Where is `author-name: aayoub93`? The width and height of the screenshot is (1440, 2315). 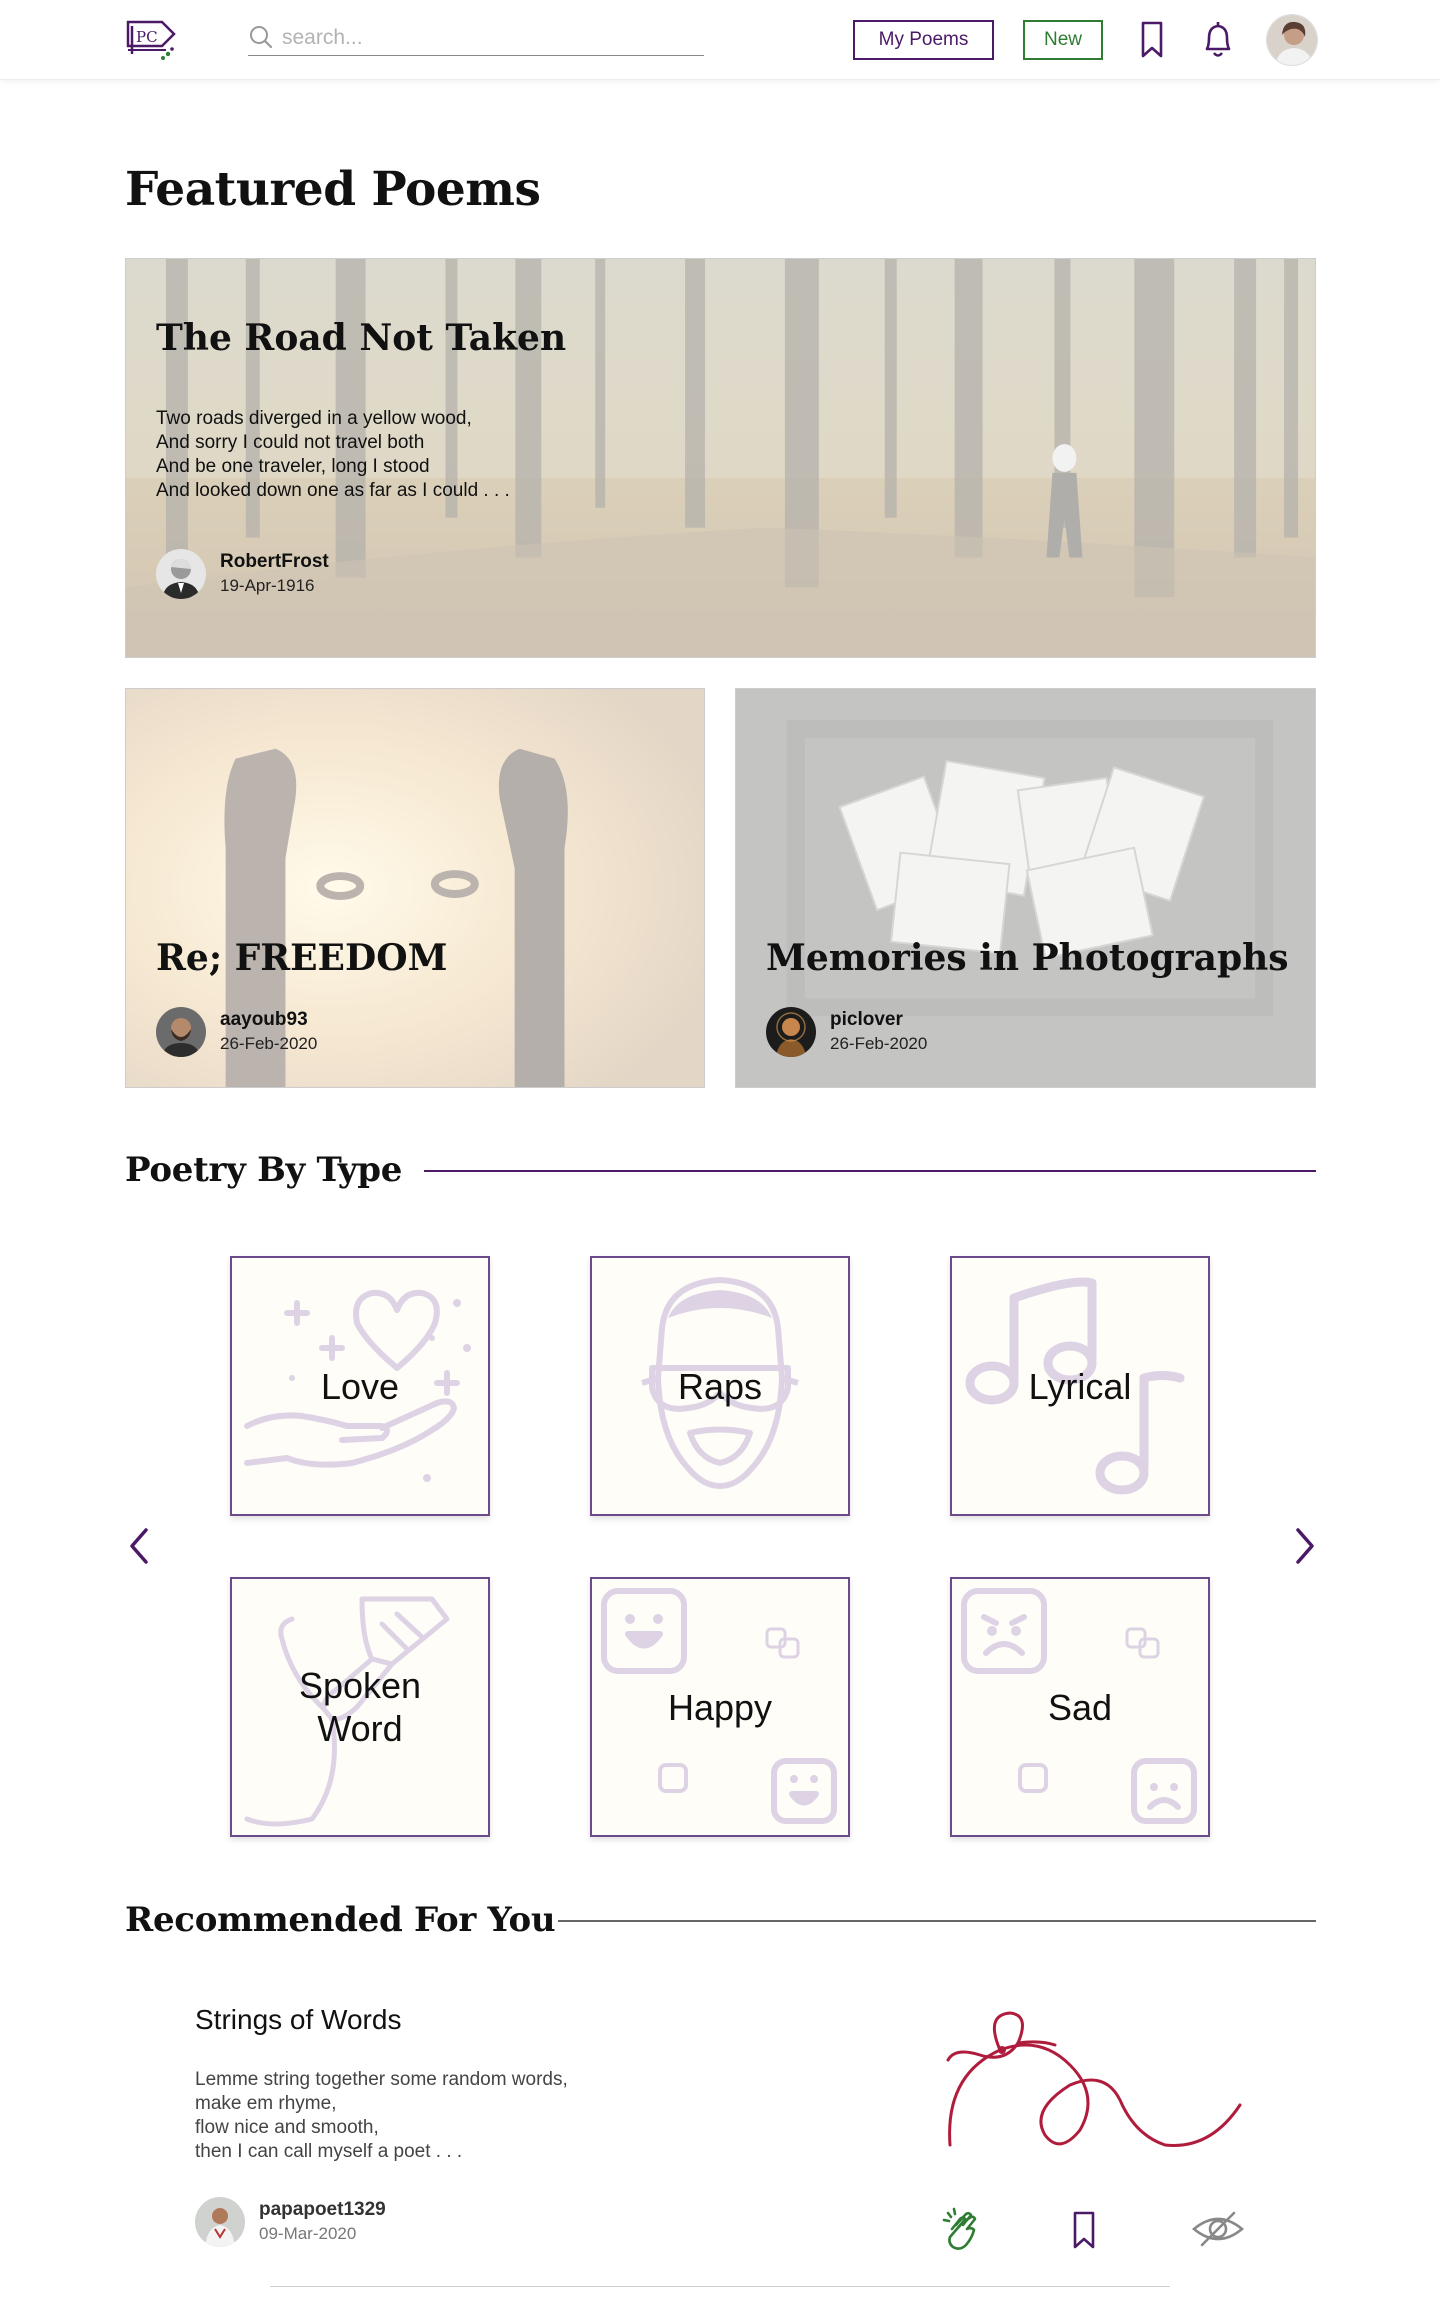
author-name: aayoub93 is located at coordinates (264, 1020).